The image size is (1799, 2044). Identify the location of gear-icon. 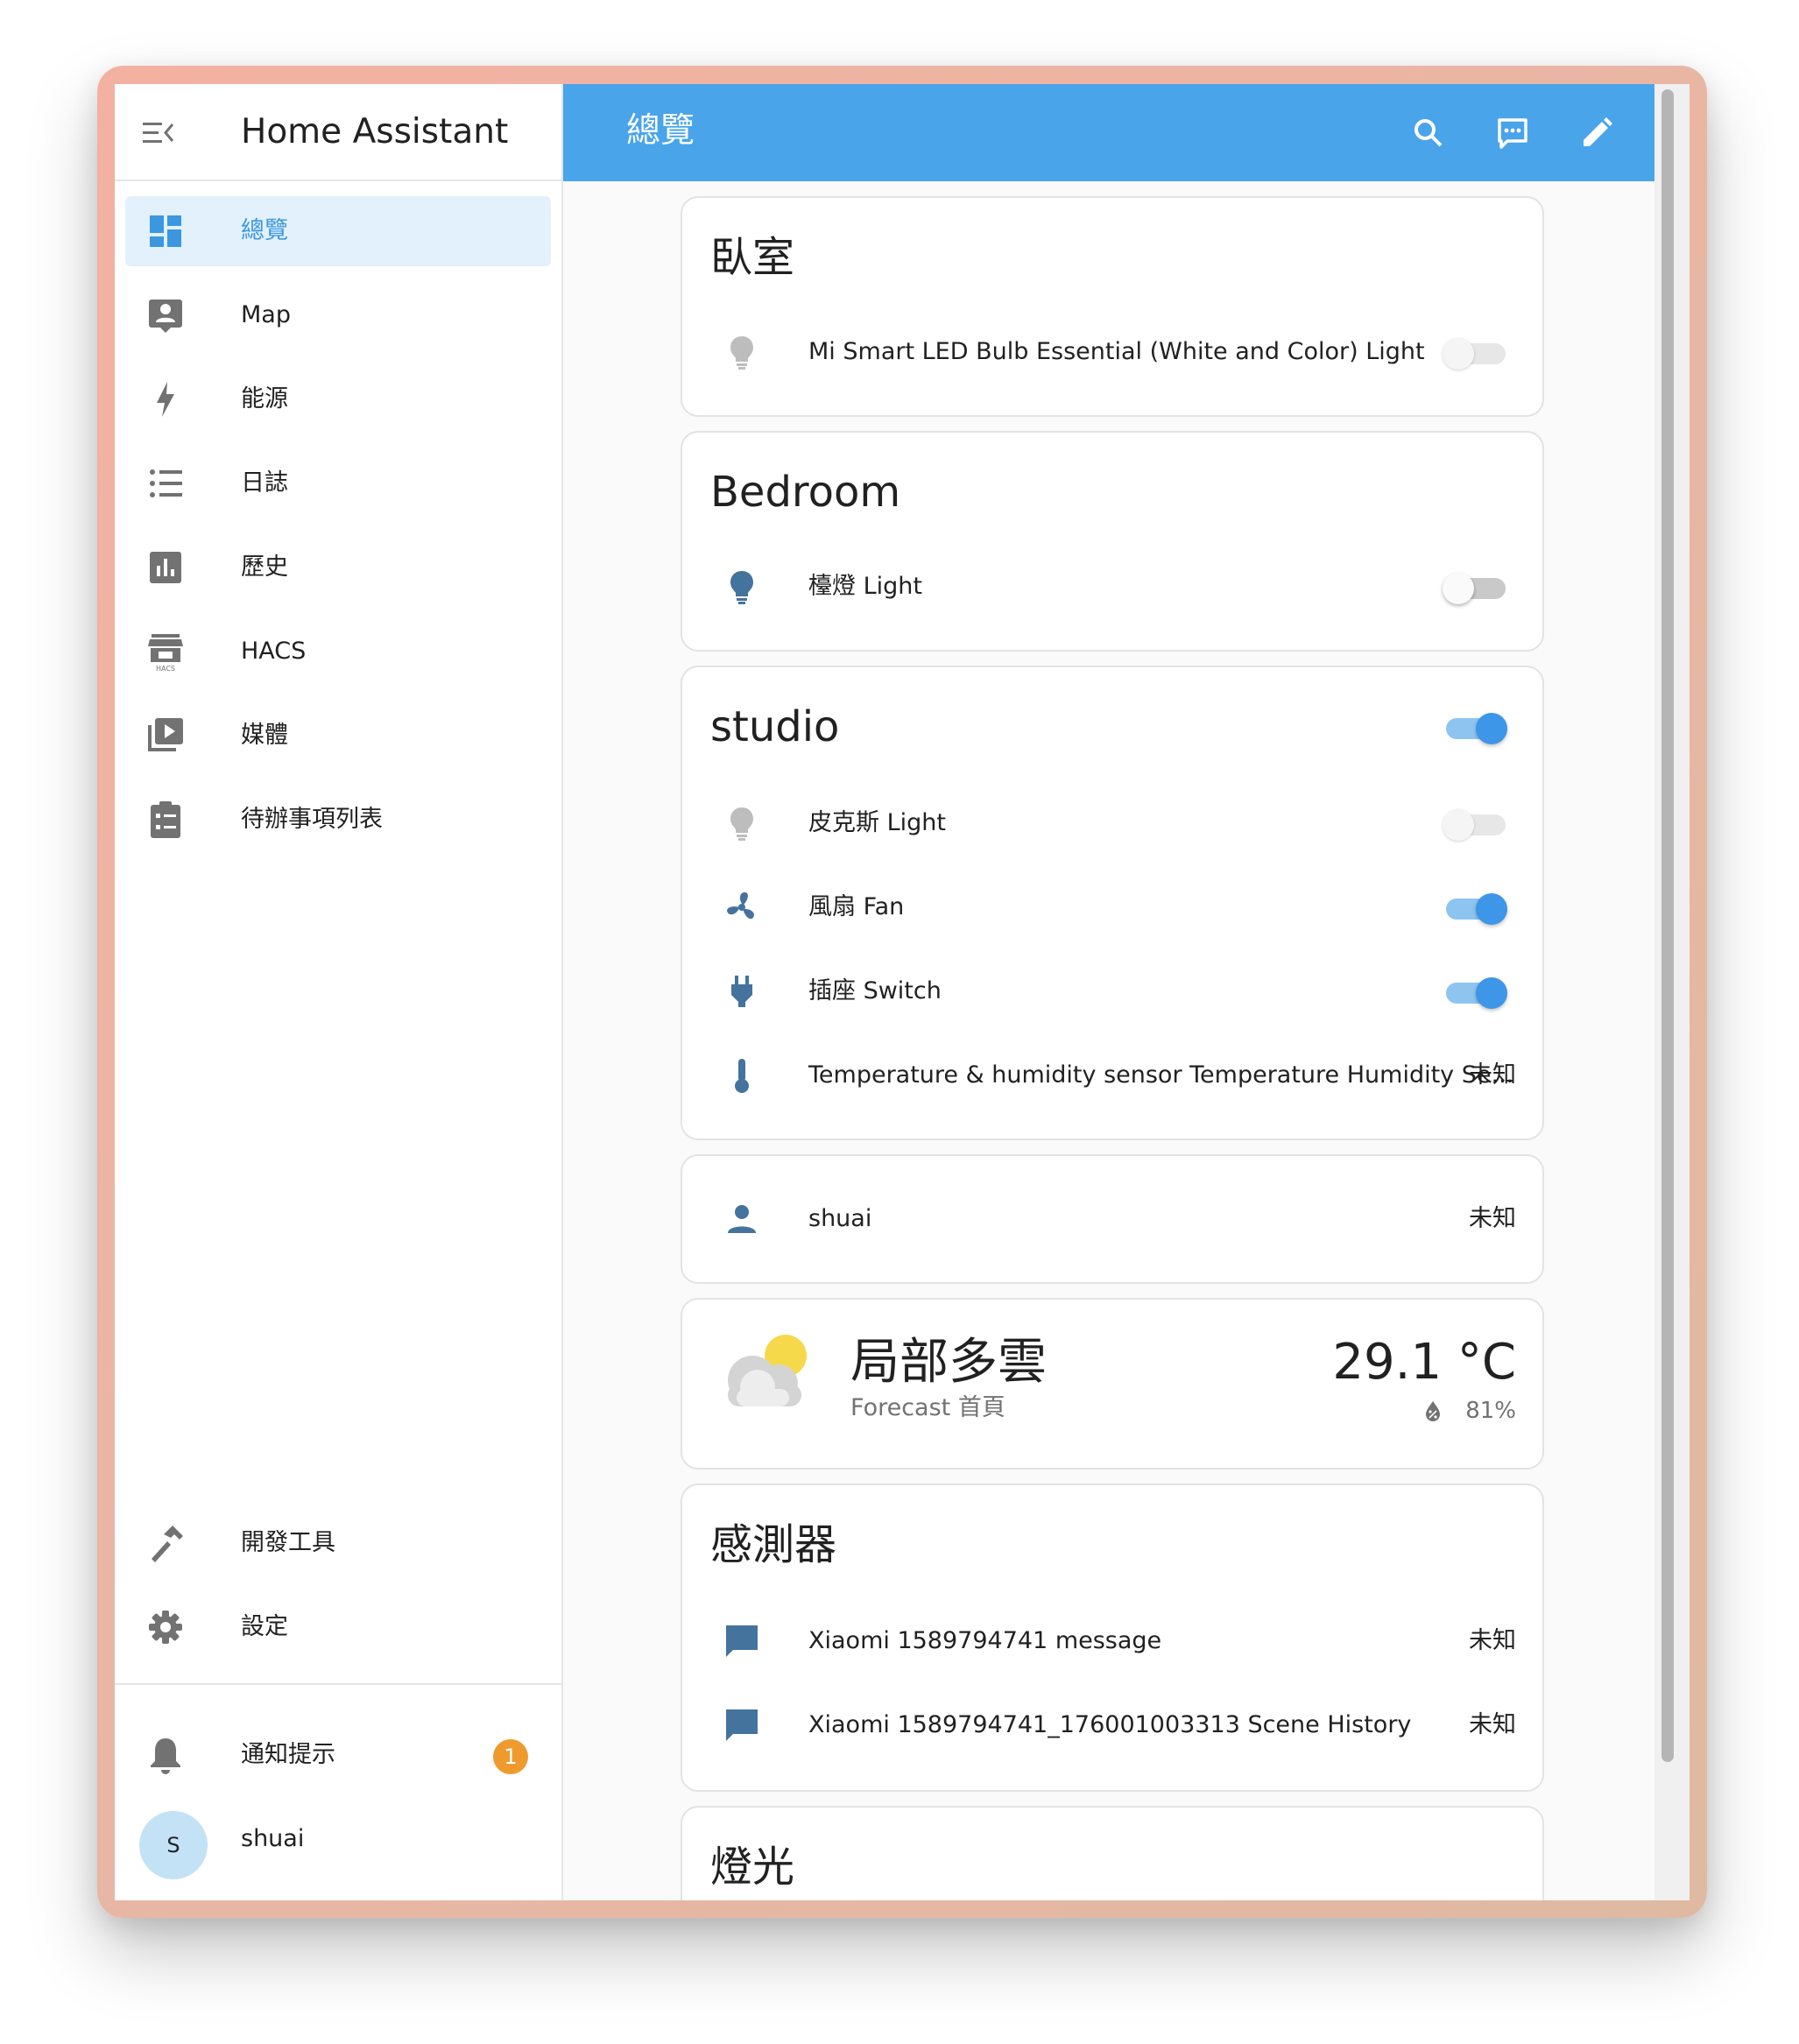
(165, 1627).